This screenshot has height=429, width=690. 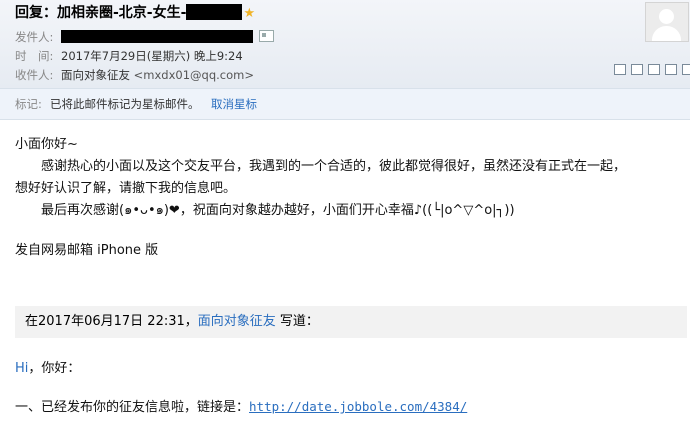 What do you see at coordinates (666, 33) in the screenshot?
I see `avatar-body` at bounding box center [666, 33].